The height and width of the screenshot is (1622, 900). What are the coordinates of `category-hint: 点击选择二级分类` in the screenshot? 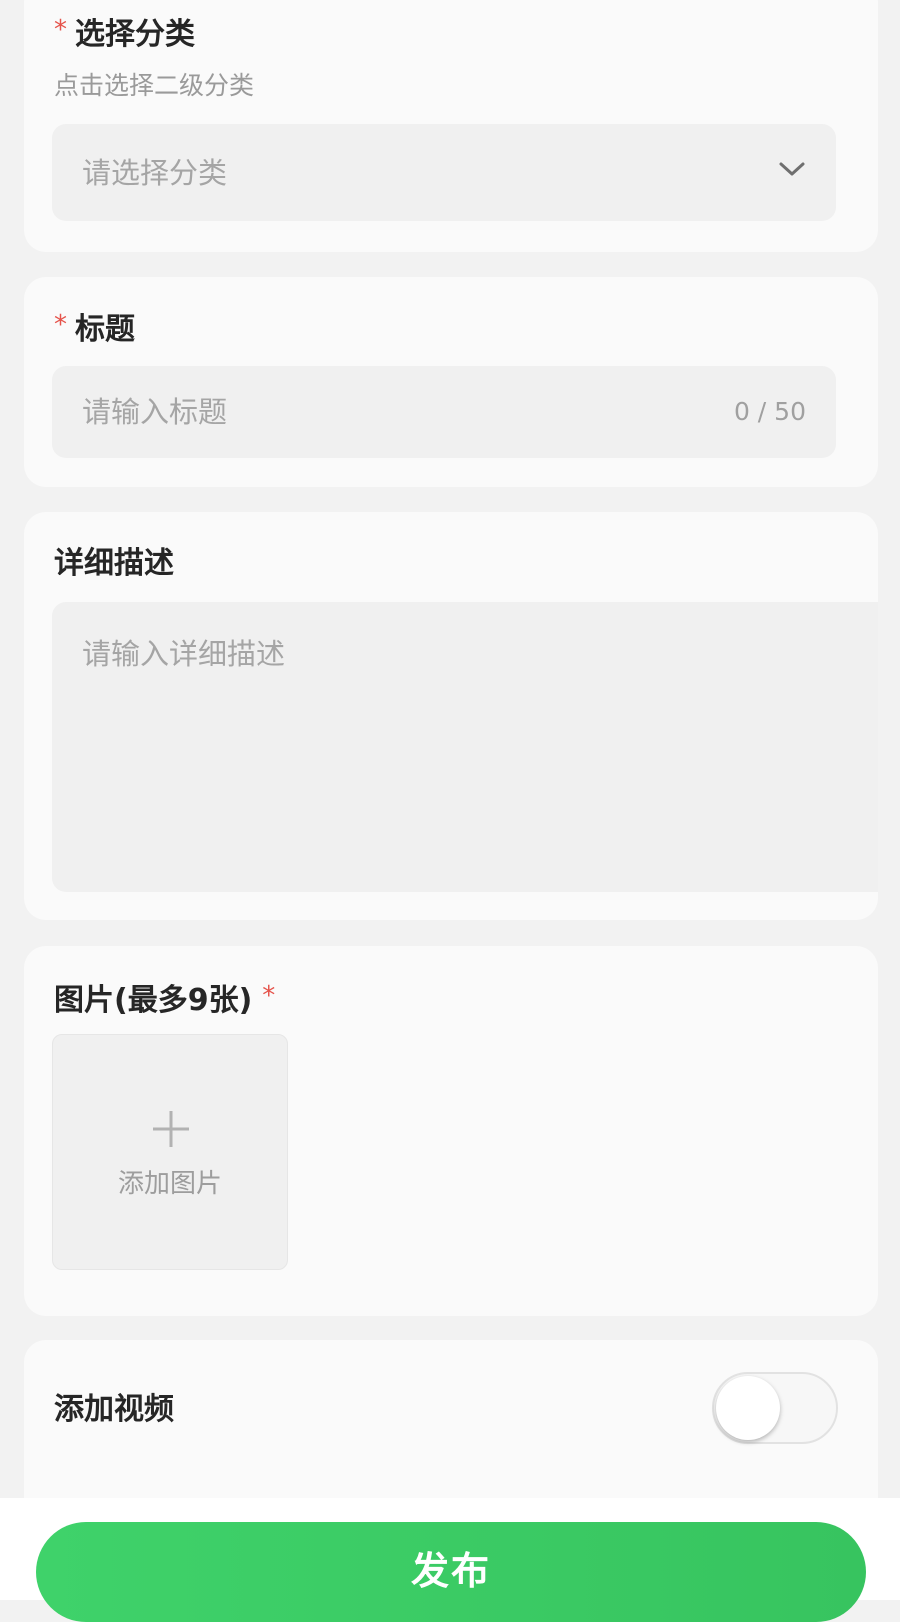 It's located at (154, 85).